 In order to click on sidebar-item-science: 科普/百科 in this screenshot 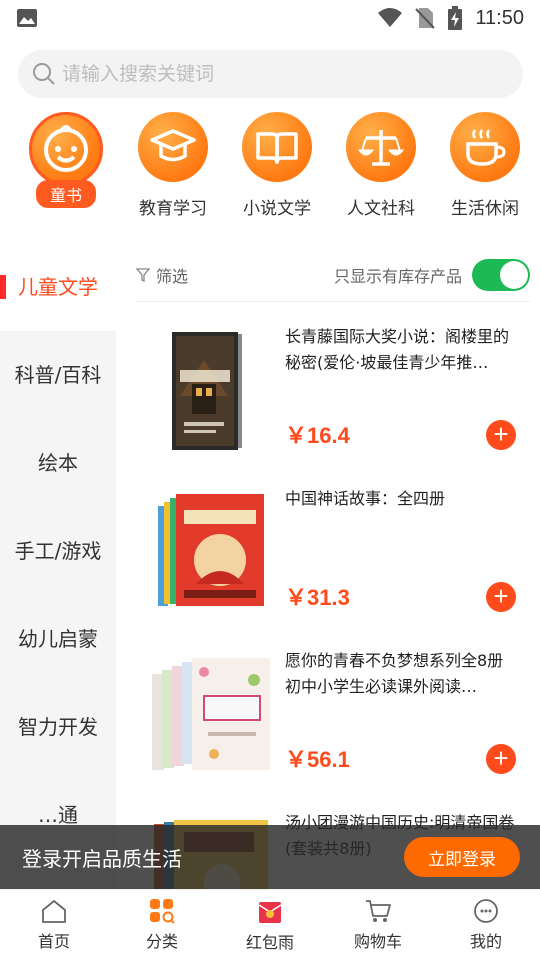, I will do `click(58, 375)`.